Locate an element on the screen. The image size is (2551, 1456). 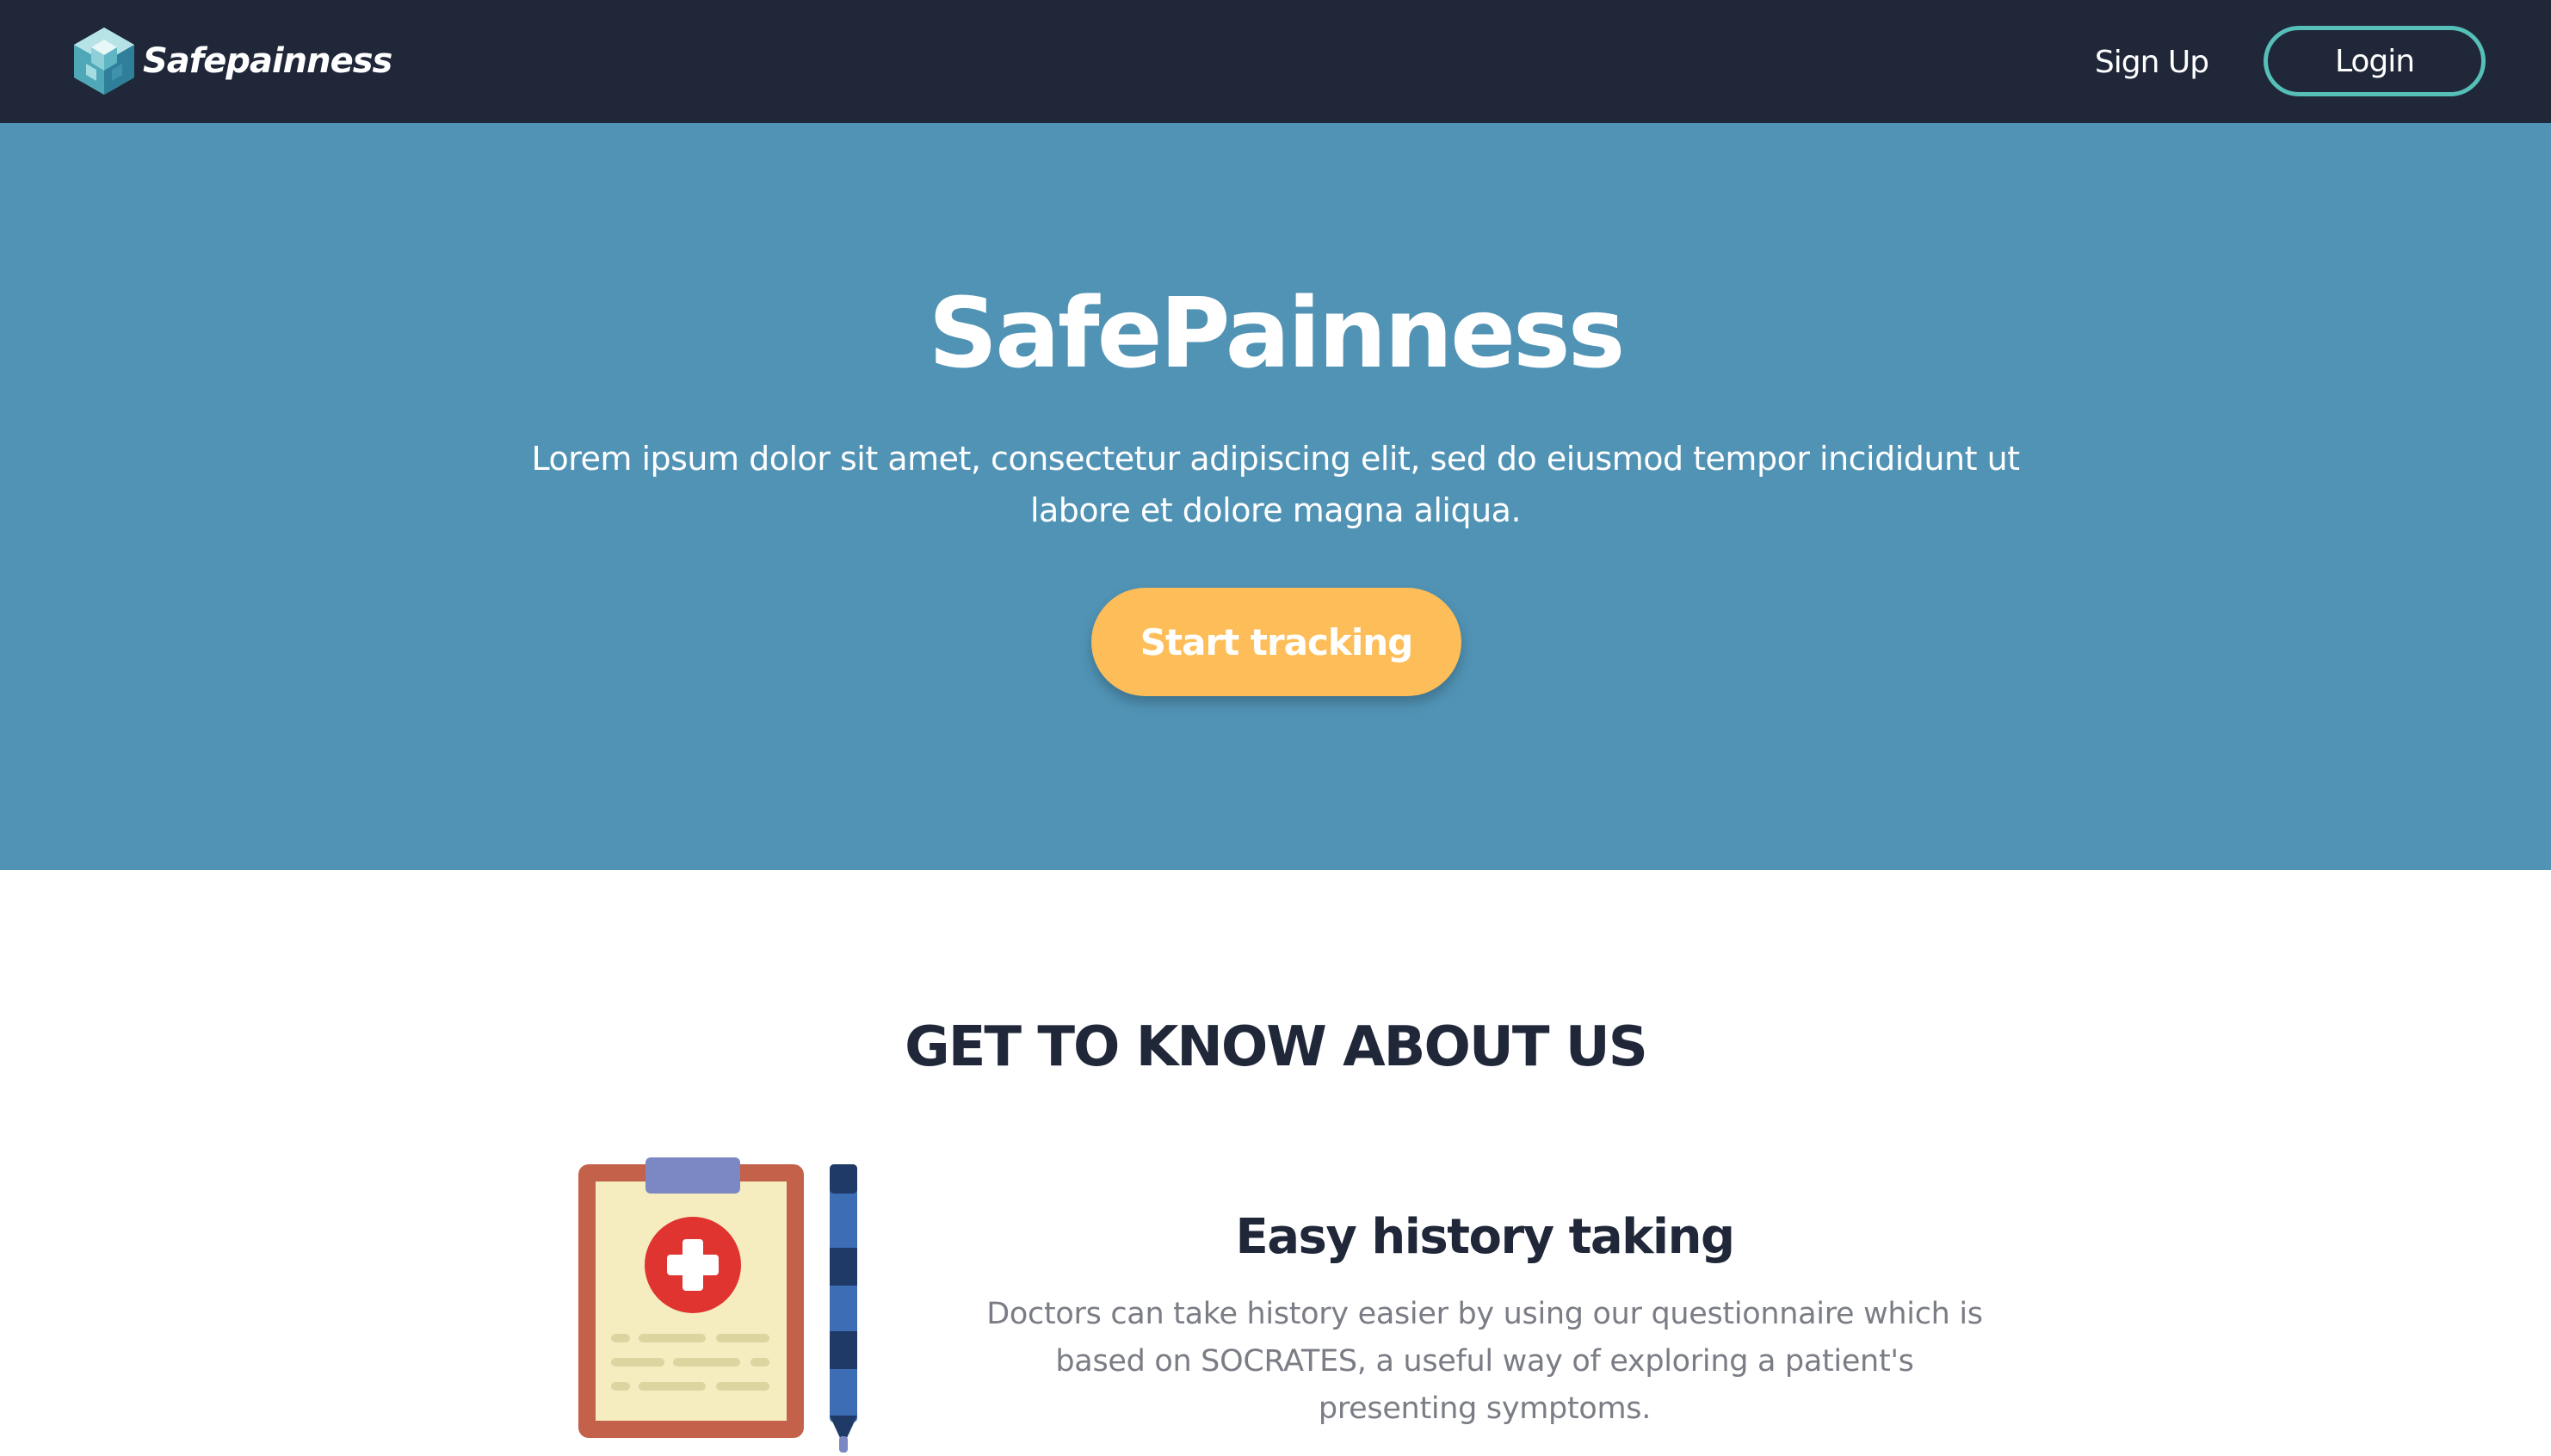
feature-illustration is located at coordinates (719, 1305).